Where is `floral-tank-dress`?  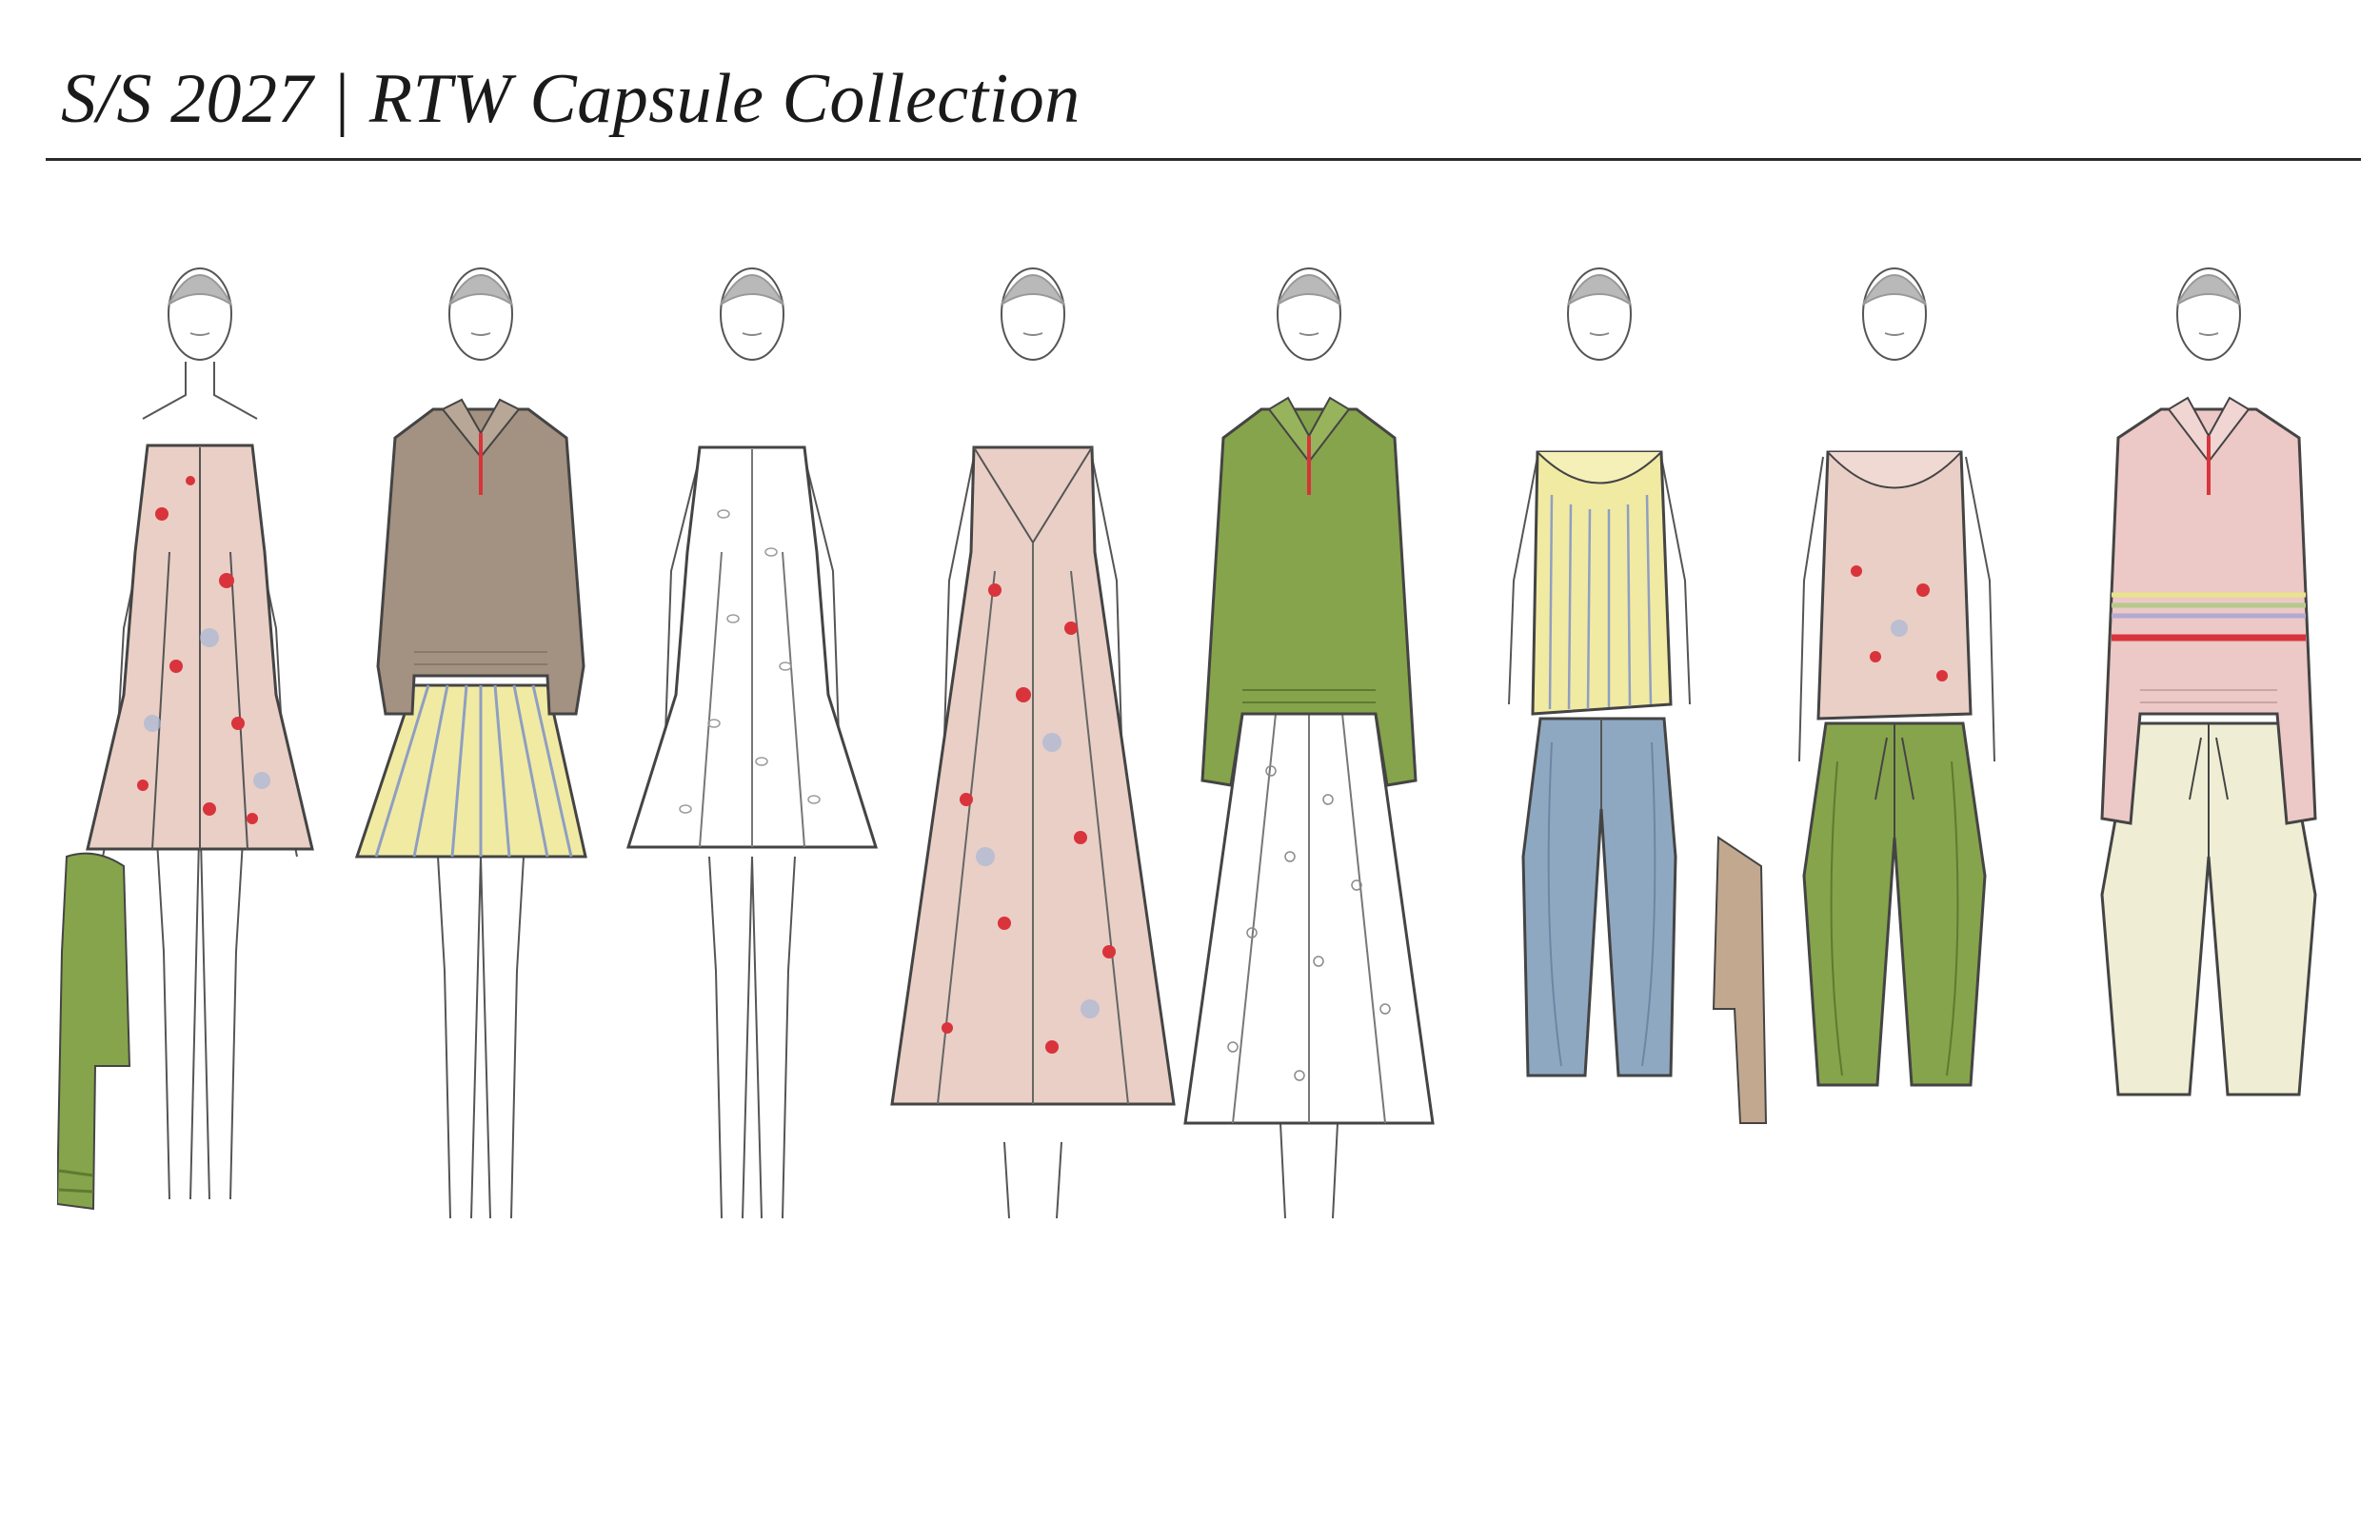 floral-tank-dress is located at coordinates (200, 647).